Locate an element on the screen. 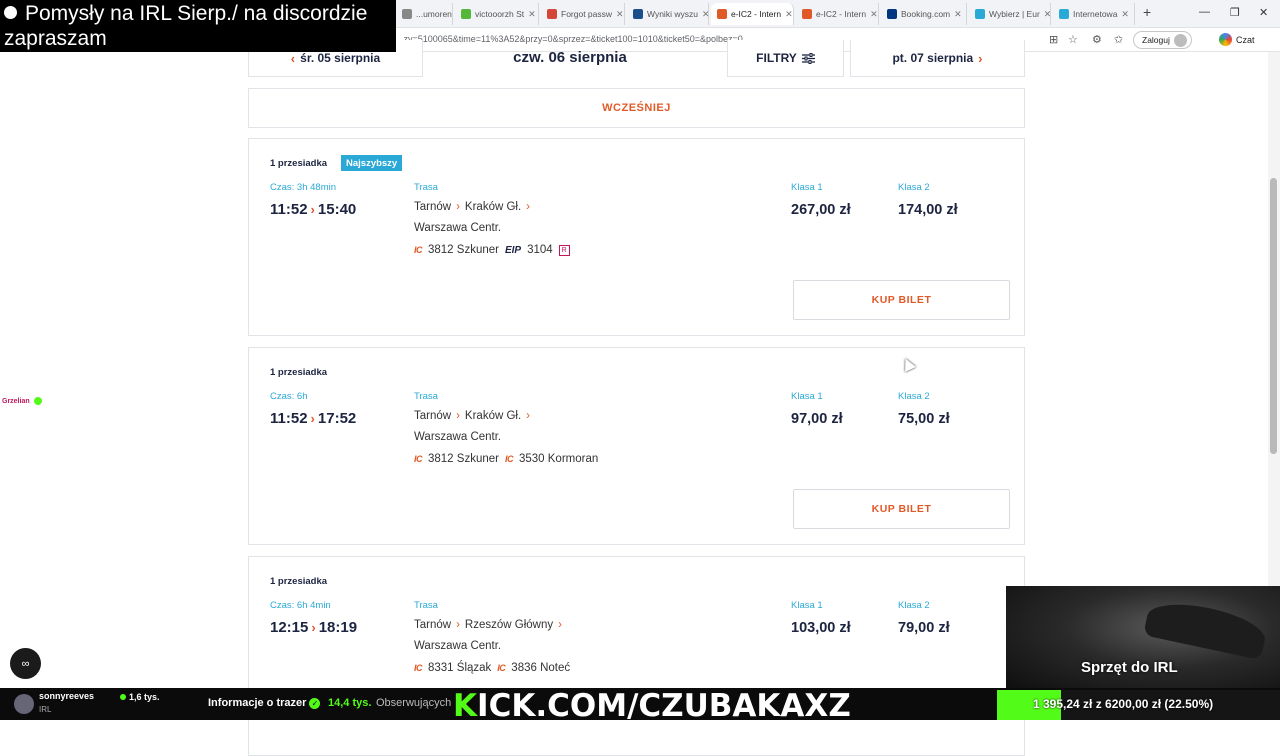  browser-tab: Wyniki wyszu ✕ is located at coordinates (668, 14).